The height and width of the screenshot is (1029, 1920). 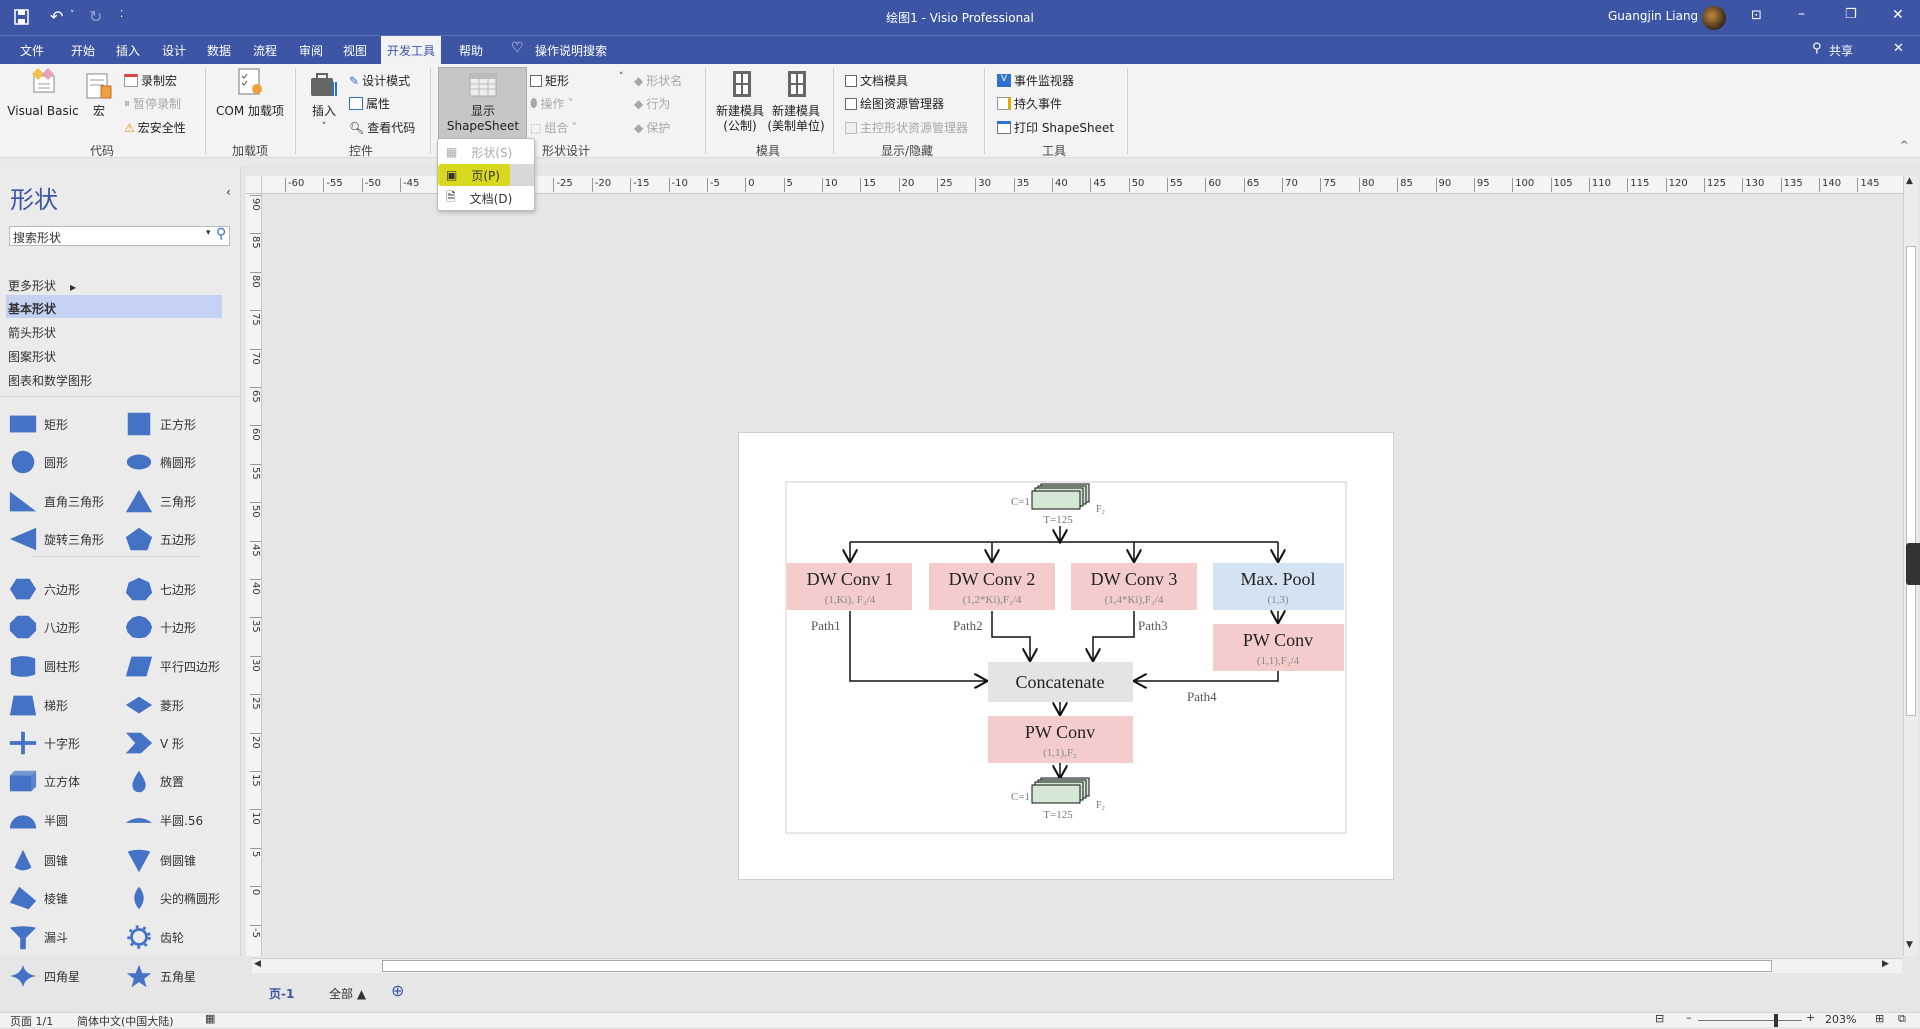 What do you see at coordinates (906, 127) in the screenshot?
I see `master-explorer-checkbox: 主控形状资源管理器` at bounding box center [906, 127].